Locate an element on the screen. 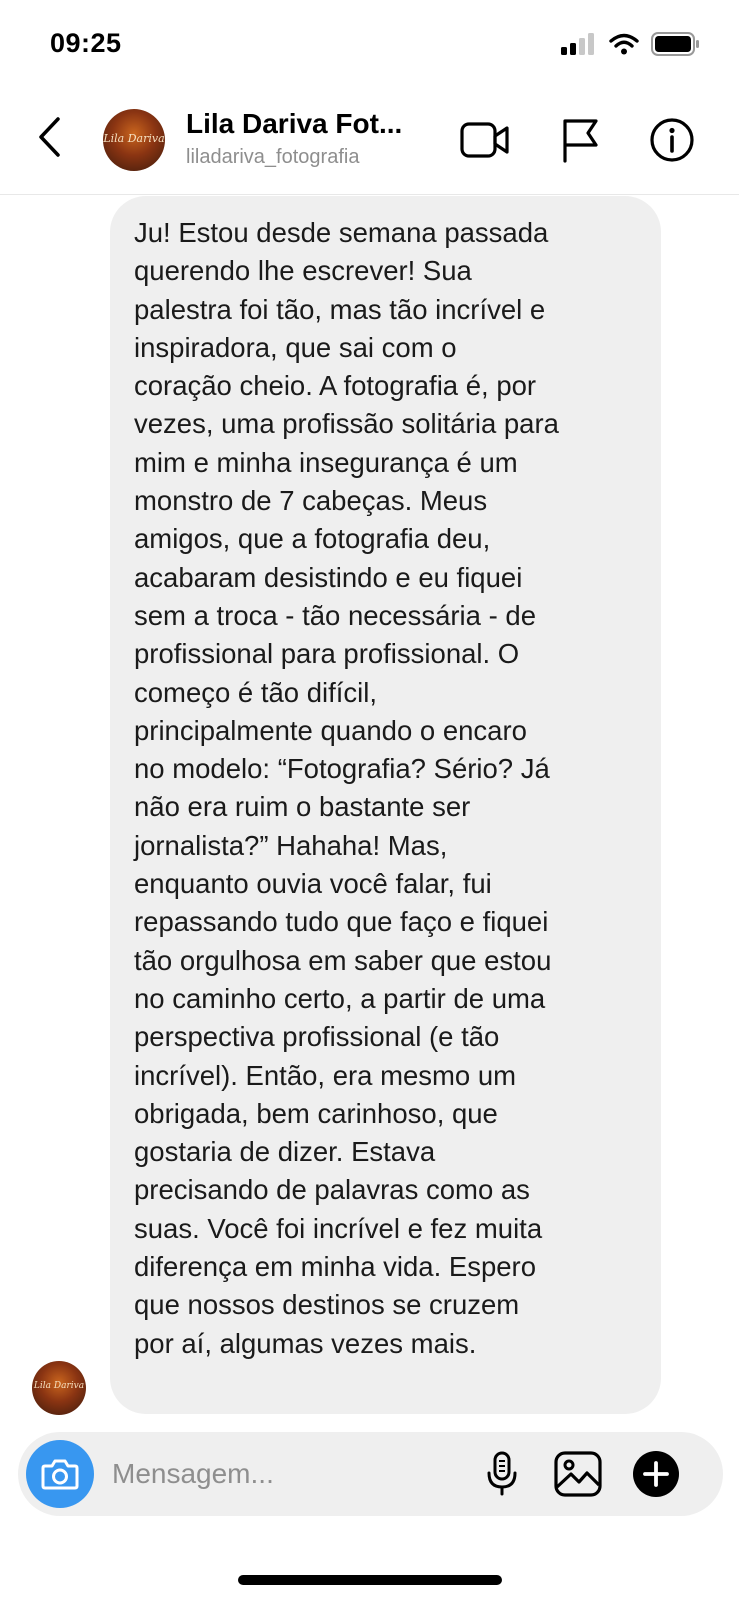 The width and height of the screenshot is (739, 1600). status-bar: 09:25 is located at coordinates (369, 46).